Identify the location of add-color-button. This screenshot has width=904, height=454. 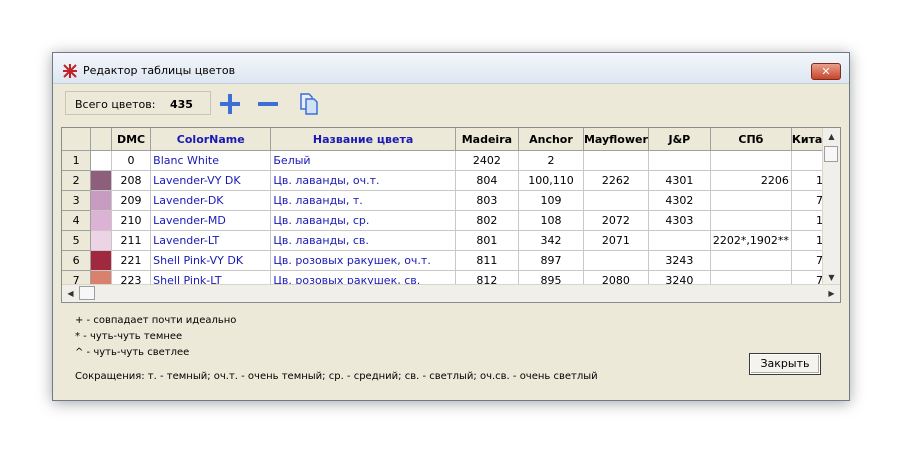
(230, 104).